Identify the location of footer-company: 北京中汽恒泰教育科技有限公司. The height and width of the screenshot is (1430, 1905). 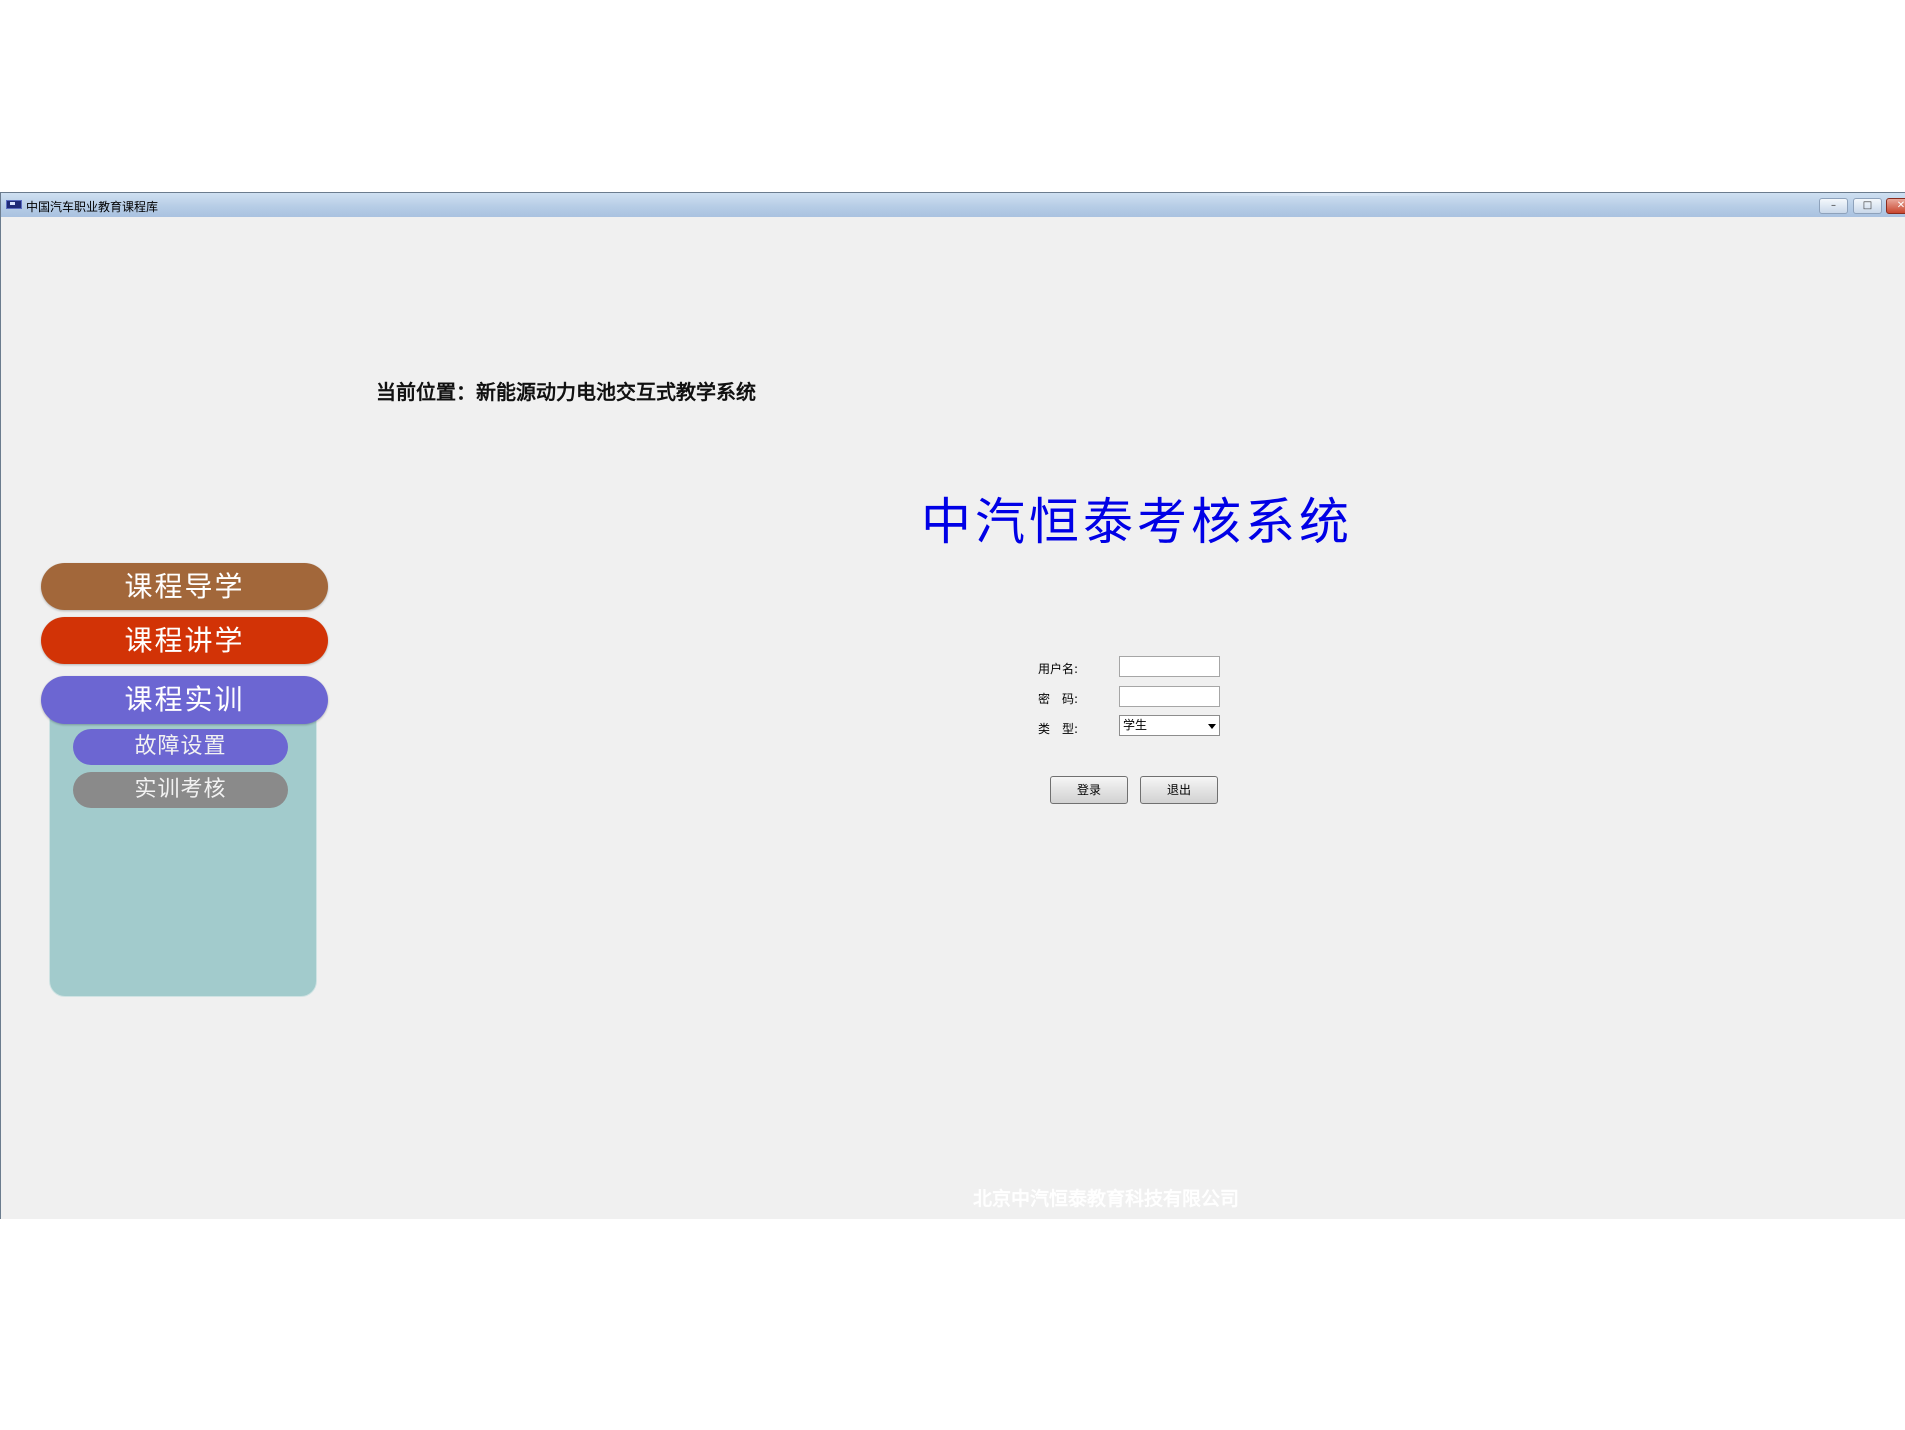
(1106, 1199).